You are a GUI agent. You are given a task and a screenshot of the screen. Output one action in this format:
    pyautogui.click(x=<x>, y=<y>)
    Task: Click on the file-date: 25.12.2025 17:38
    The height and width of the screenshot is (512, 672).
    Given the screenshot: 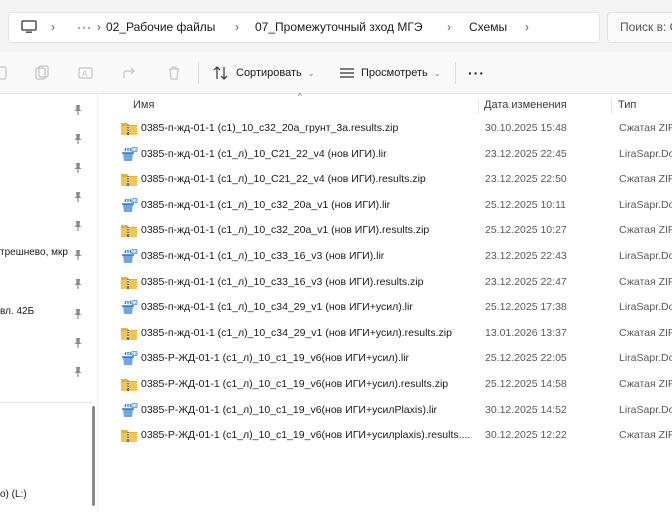 What is the action you would take?
    pyautogui.click(x=526, y=307)
    